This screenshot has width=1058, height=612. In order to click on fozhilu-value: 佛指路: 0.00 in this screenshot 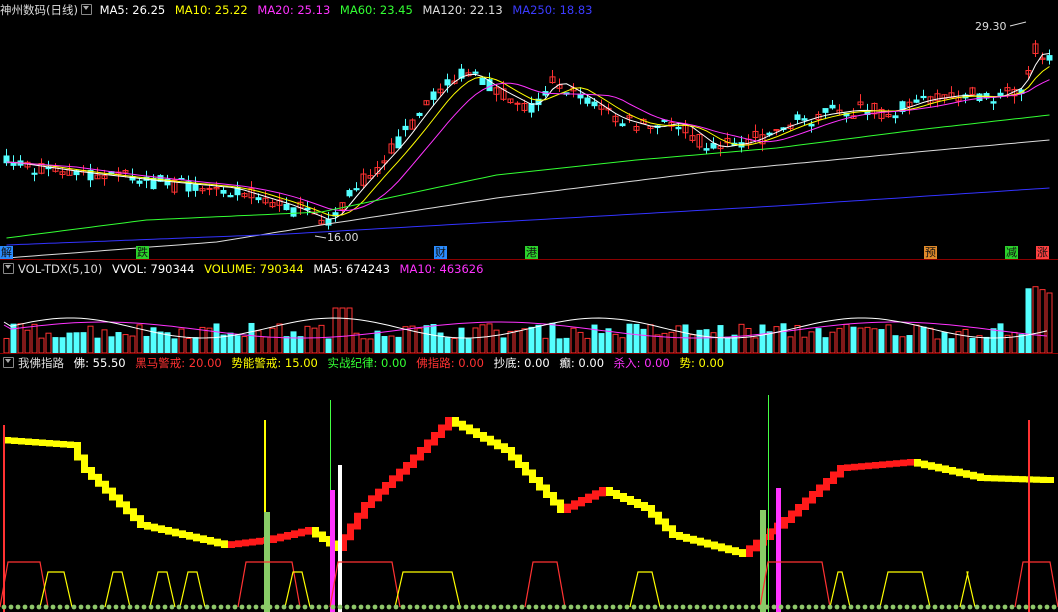, I will do `click(450, 363)`.